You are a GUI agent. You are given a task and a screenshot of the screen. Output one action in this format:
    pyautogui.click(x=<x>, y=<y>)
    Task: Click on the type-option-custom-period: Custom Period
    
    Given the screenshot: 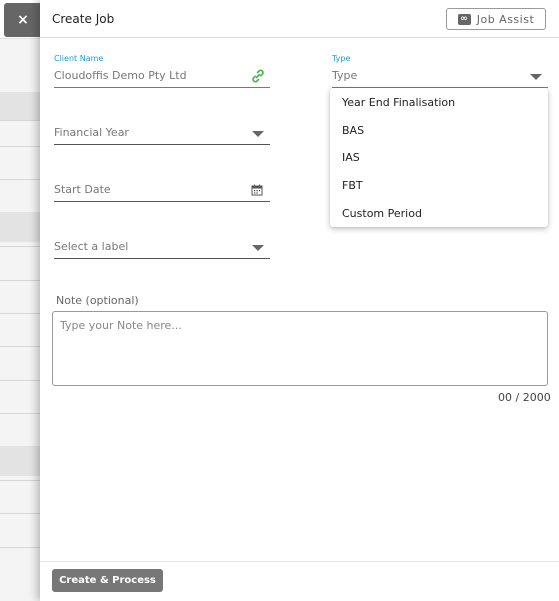 What is the action you would take?
    pyautogui.click(x=439, y=213)
    